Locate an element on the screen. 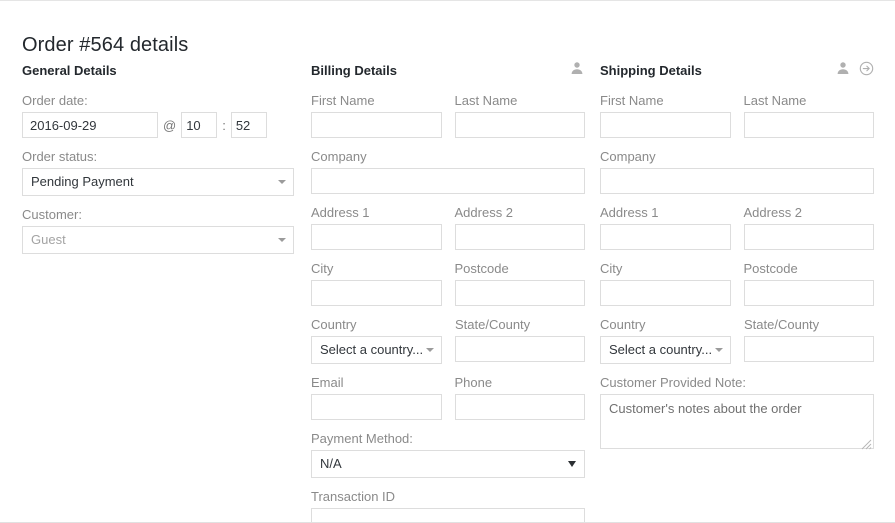 The height and width of the screenshot is (523, 895). shipping-details-heading: Shipping Details is located at coordinates (737, 69).